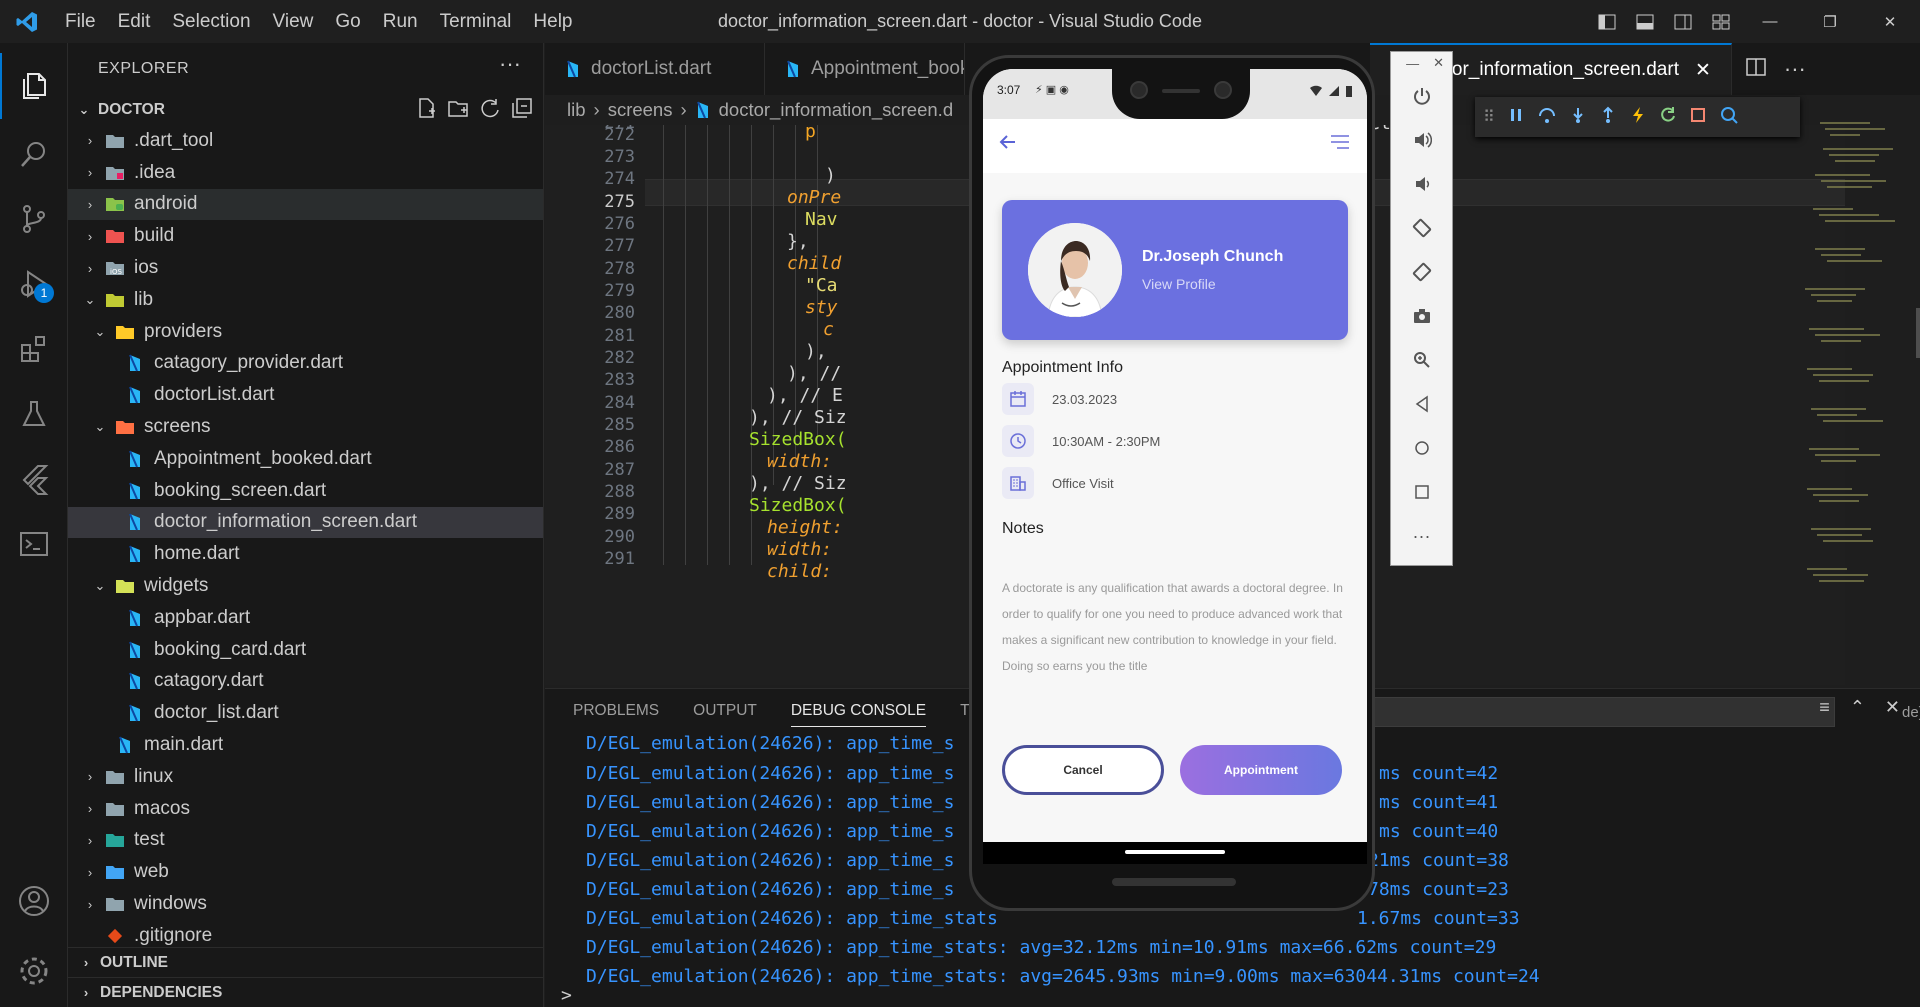  Describe the element at coordinates (1175, 852) in the screenshot. I see `home-indicator` at that location.